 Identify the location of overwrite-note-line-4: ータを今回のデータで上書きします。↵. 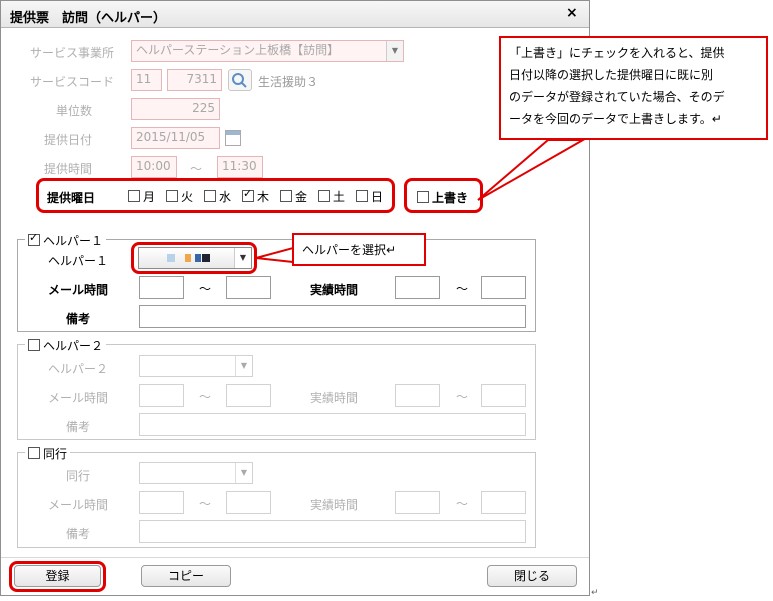
(615, 119).